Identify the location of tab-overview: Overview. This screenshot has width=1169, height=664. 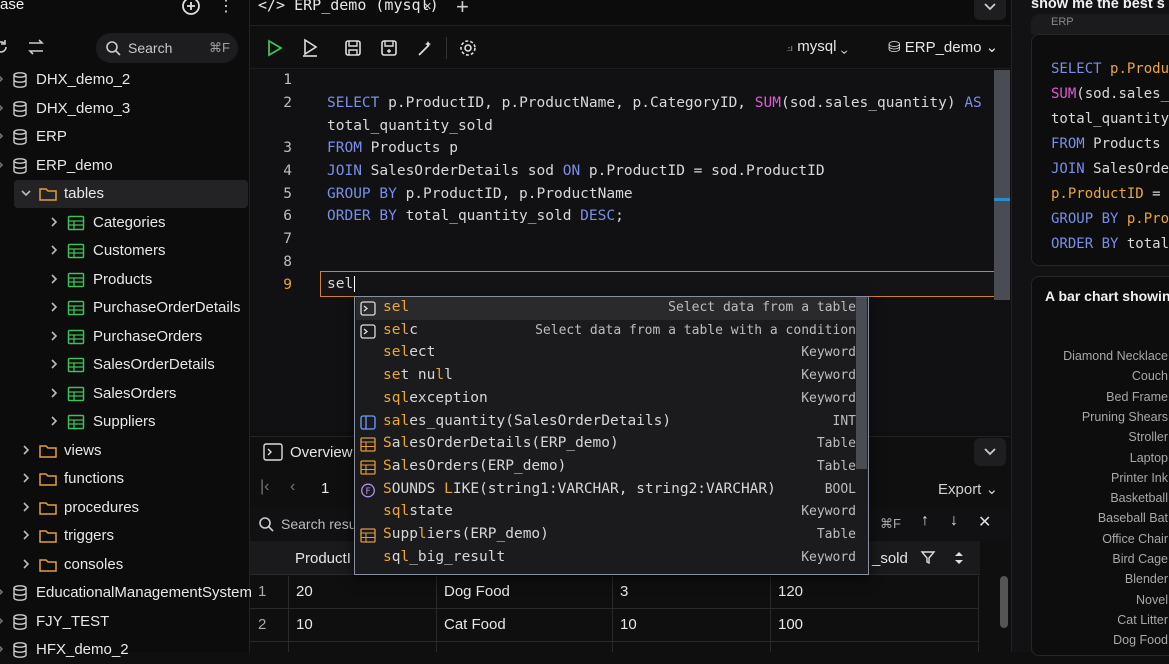
(321, 452).